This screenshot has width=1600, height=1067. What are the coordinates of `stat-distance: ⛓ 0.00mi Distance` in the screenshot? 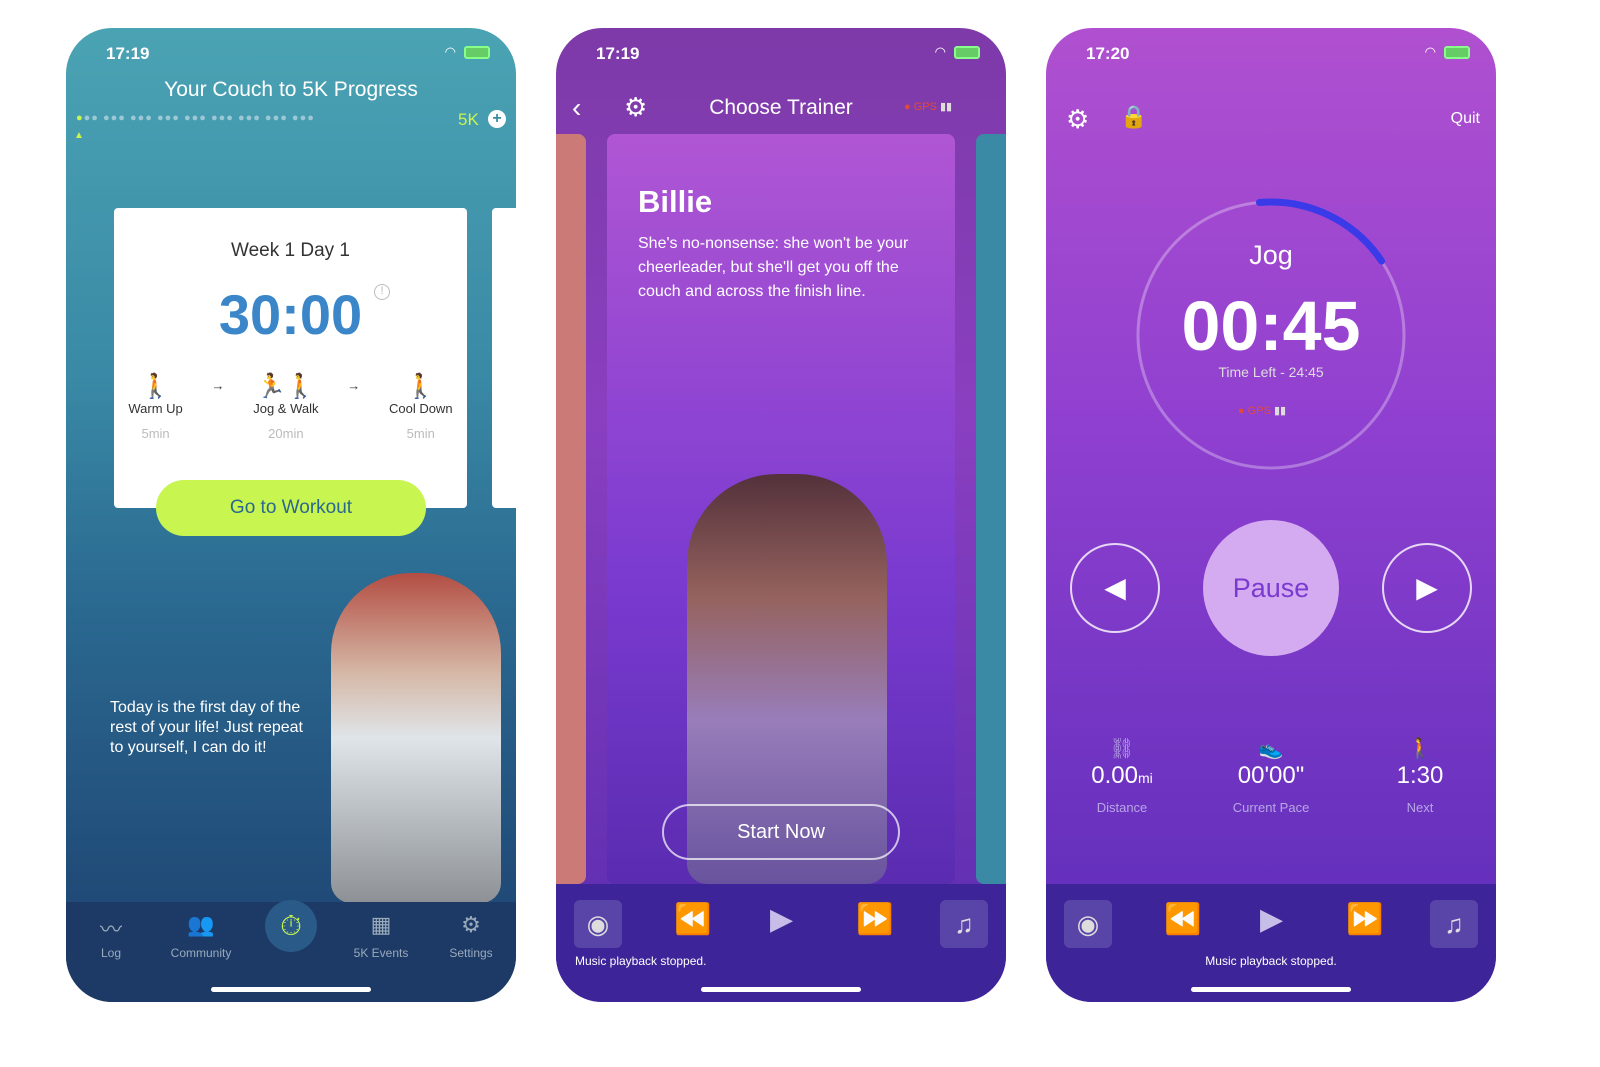 It's located at (1122, 775).